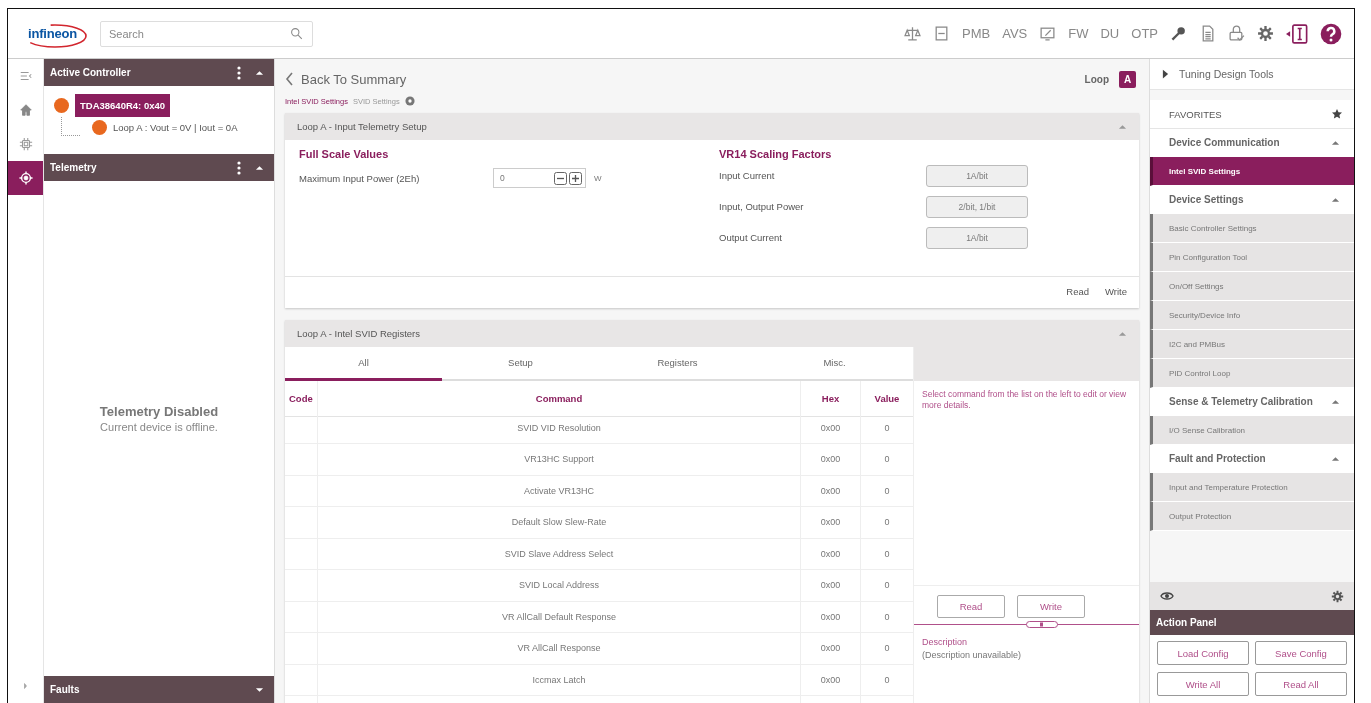 Image resolution: width=1371 pixels, height=703 pixels. I want to click on nav-item: Input and Temperature Protection, so click(1252, 487).